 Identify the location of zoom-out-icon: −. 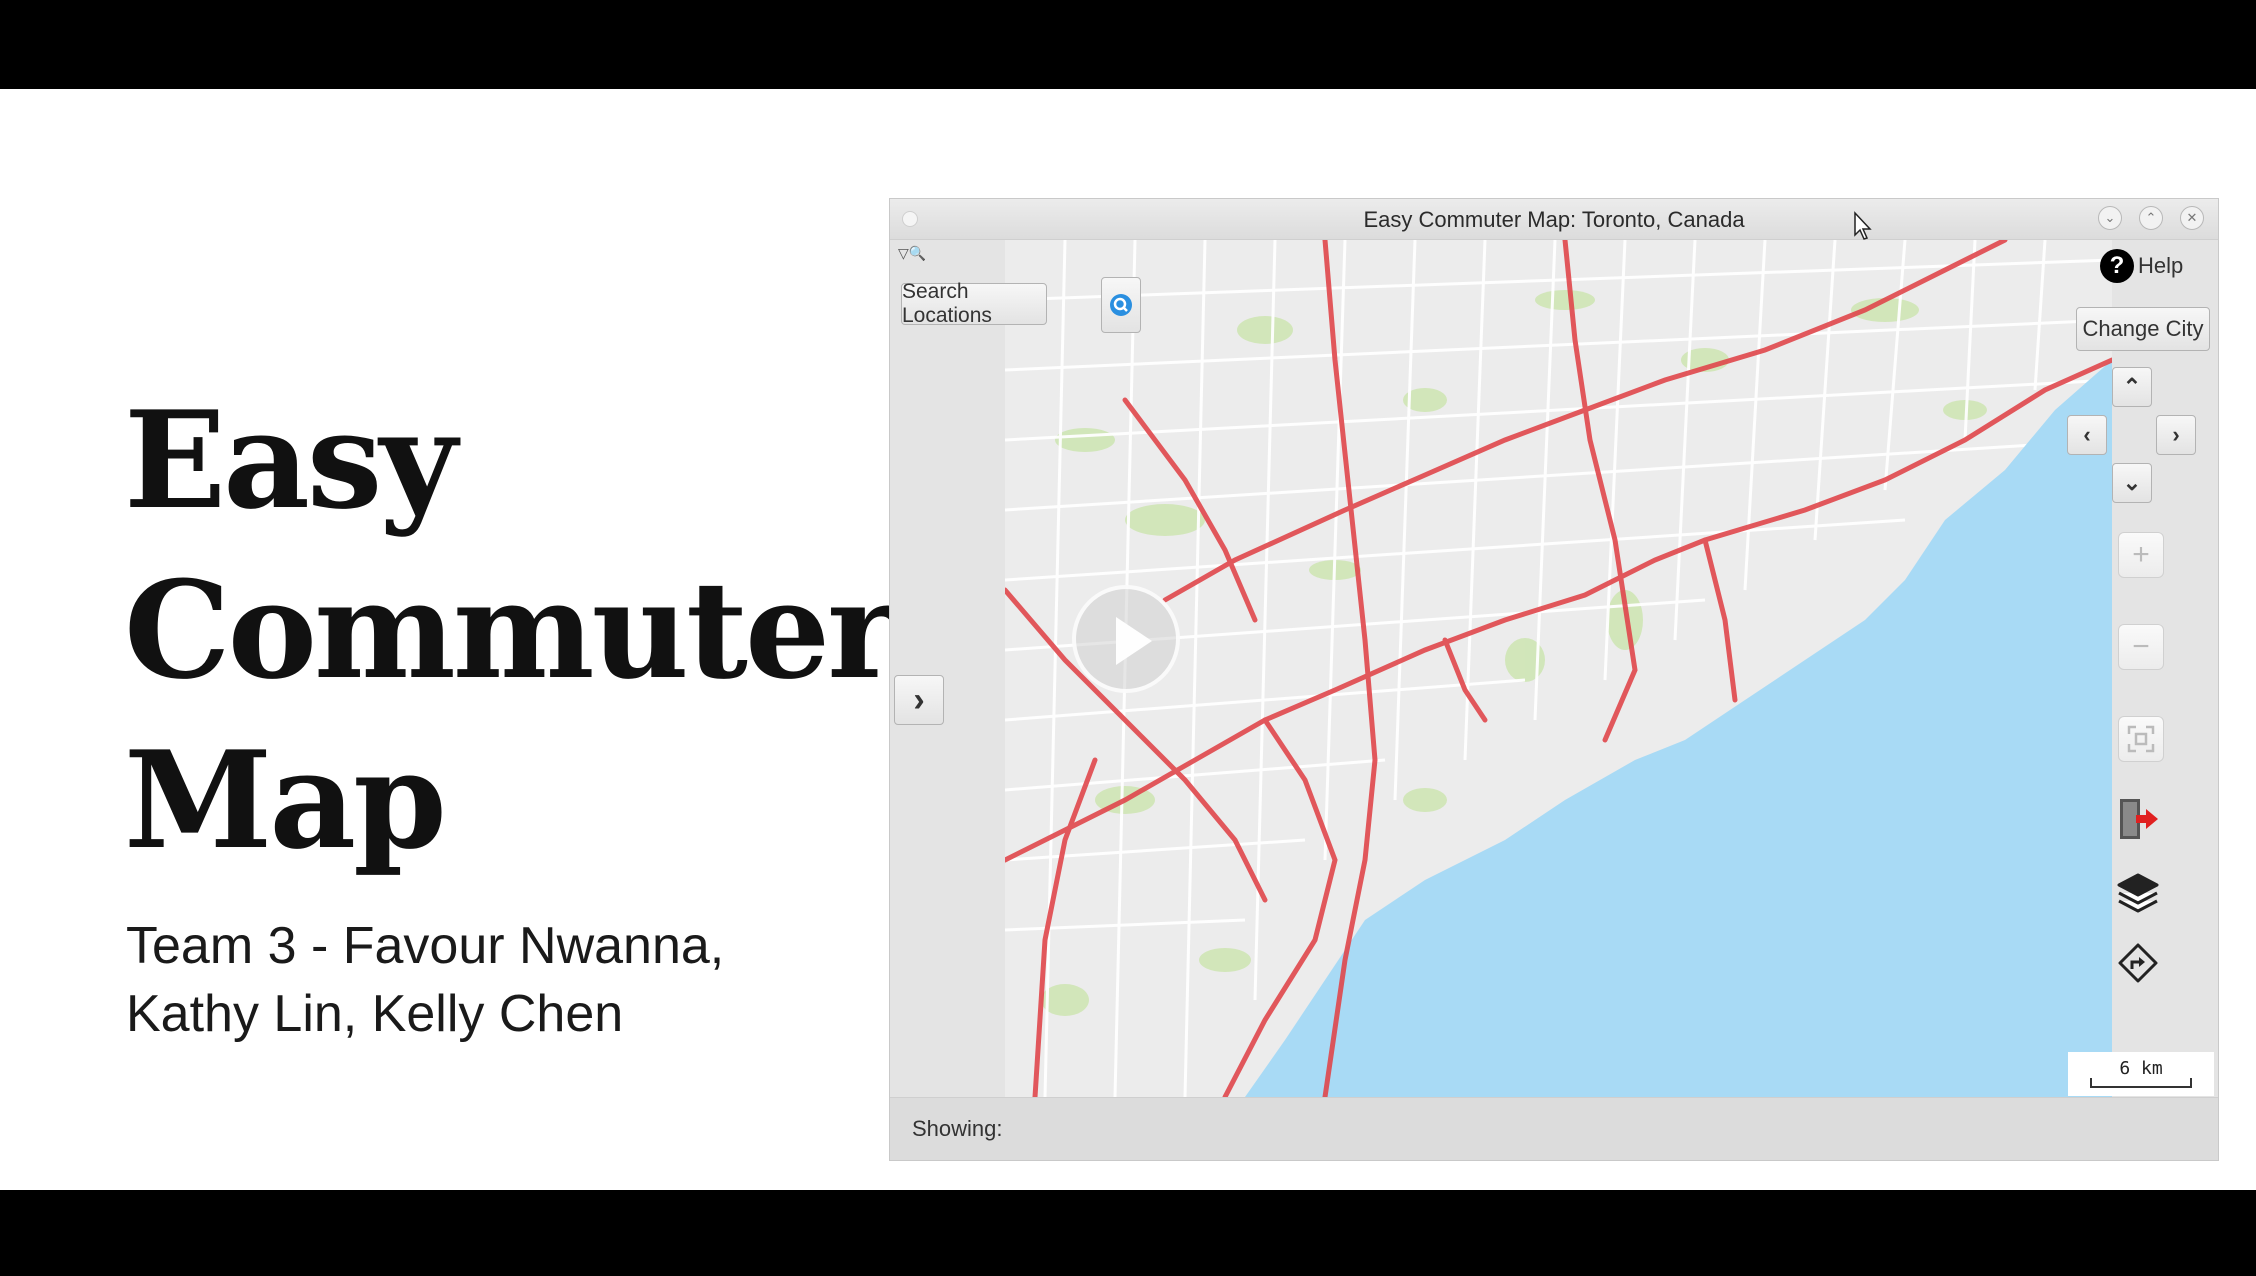
(2141, 646).